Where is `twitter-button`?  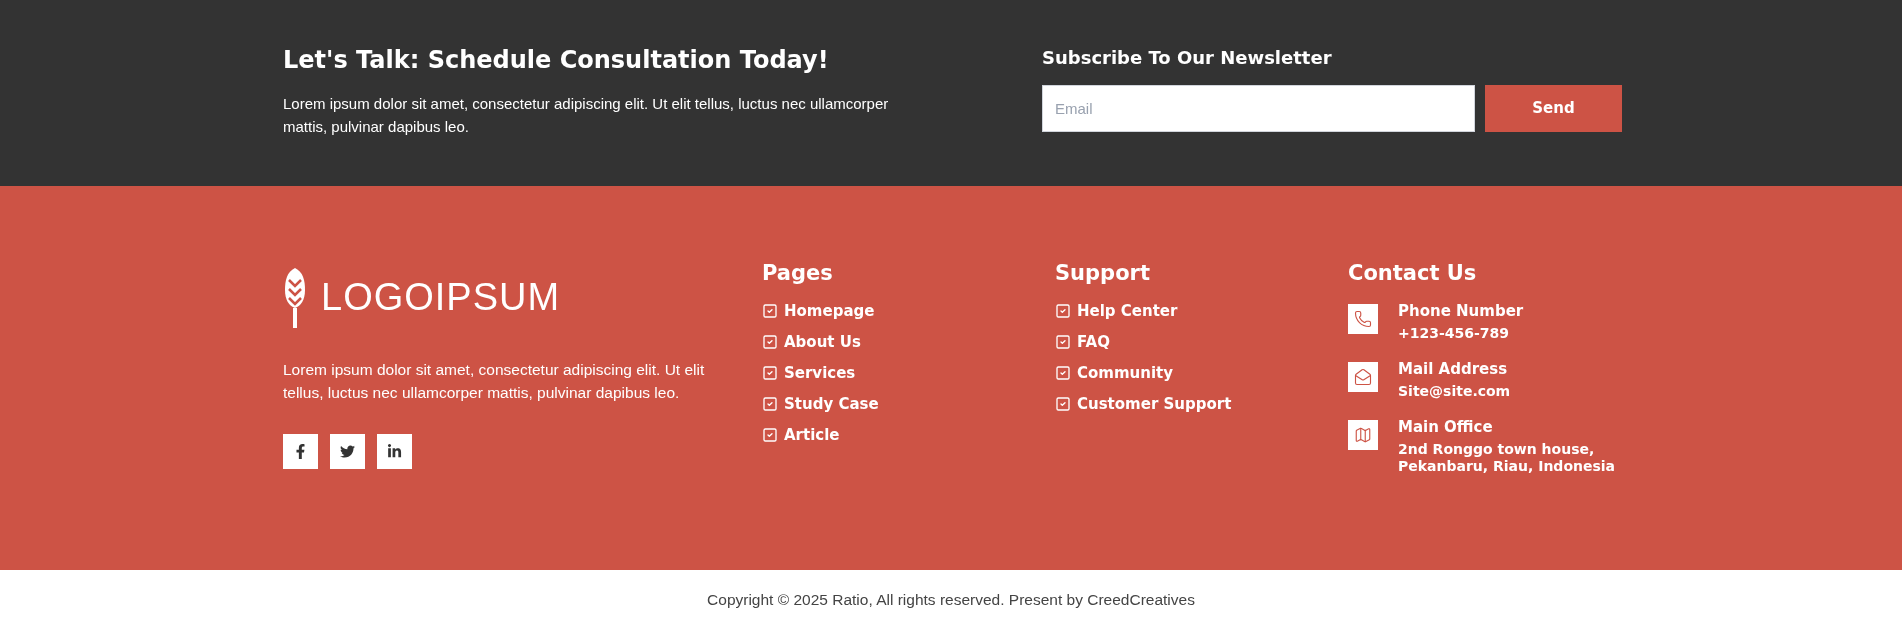
twitter-button is located at coordinates (347, 451).